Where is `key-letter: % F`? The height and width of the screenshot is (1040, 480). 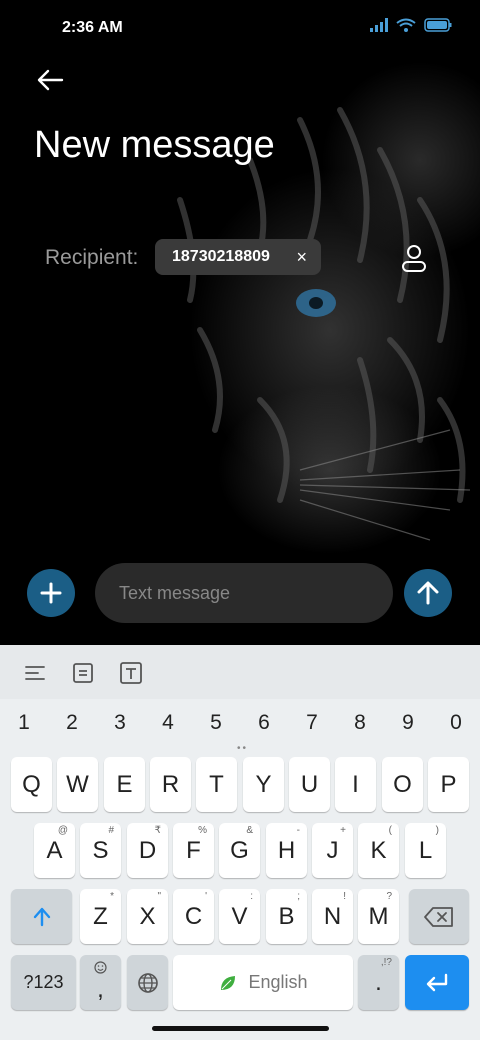 key-letter: % F is located at coordinates (193, 850).